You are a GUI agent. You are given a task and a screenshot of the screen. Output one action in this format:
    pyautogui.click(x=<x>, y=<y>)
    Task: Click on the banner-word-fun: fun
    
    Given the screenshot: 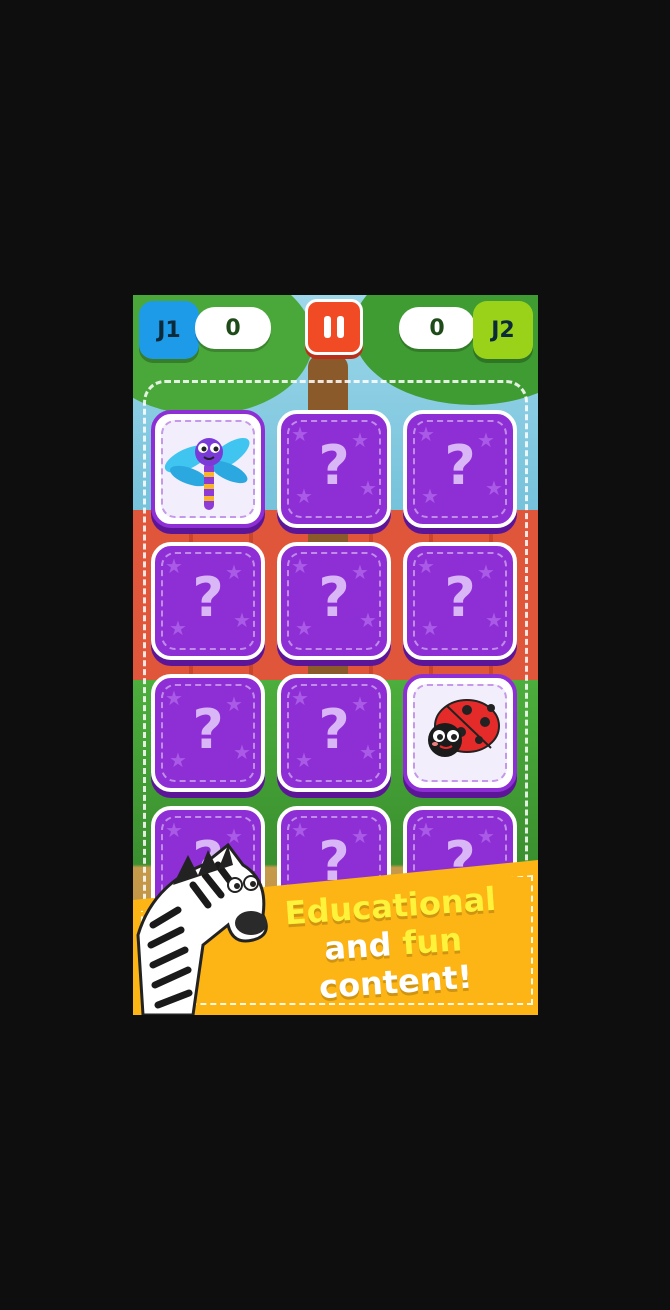 What is the action you would take?
    pyautogui.click(x=432, y=941)
    